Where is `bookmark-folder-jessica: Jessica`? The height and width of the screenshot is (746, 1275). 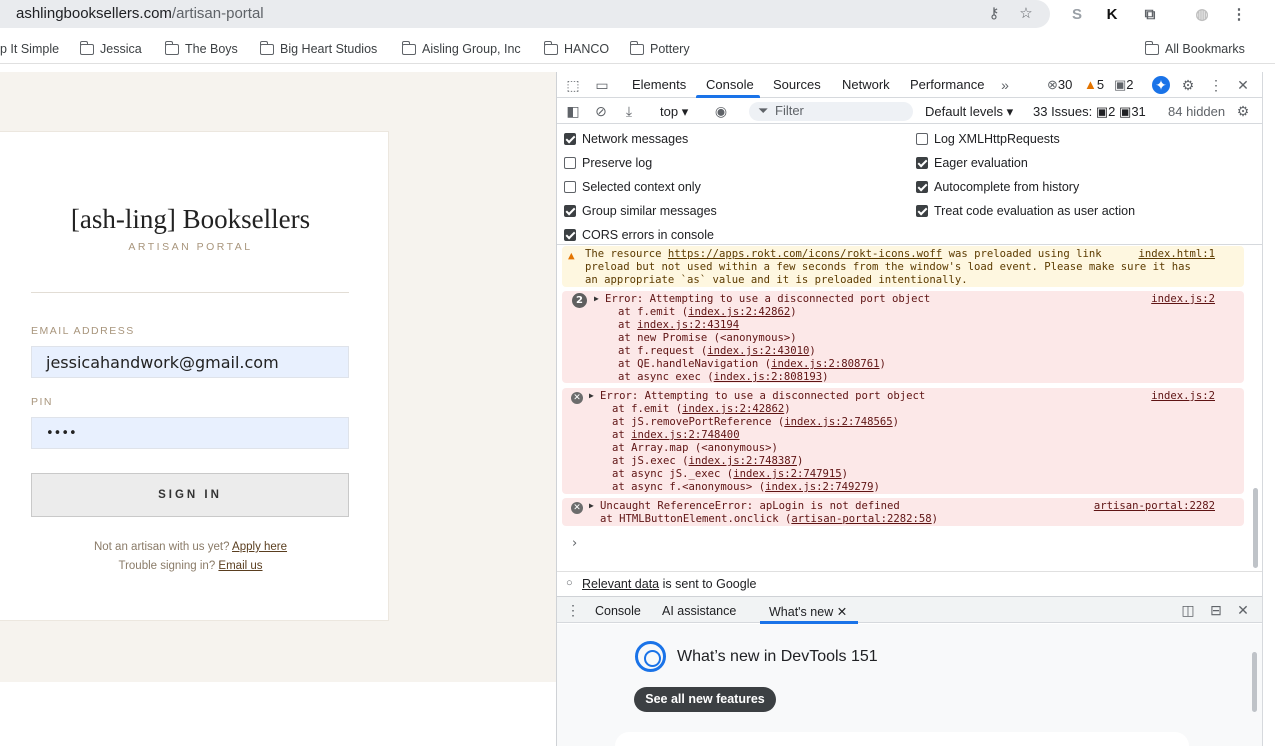
bookmark-folder-jessica: Jessica is located at coordinates (110, 48).